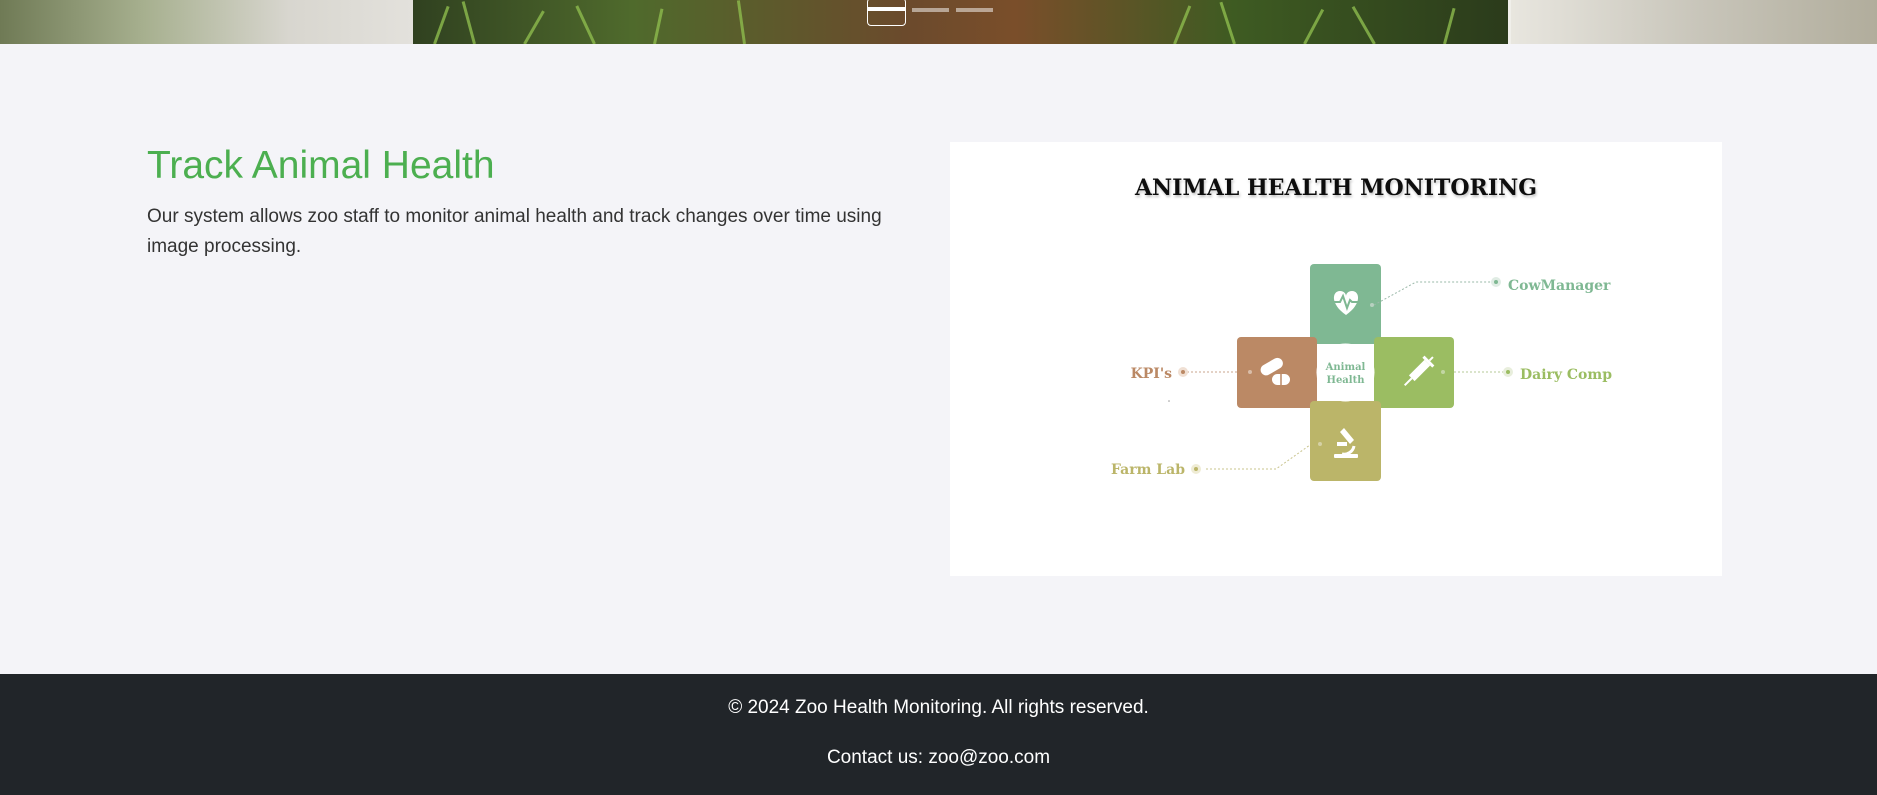 Image resolution: width=1877 pixels, height=795 pixels. Describe the element at coordinates (1566, 375) in the screenshot. I see `label-dairy-comp: Dairy Comp` at that location.